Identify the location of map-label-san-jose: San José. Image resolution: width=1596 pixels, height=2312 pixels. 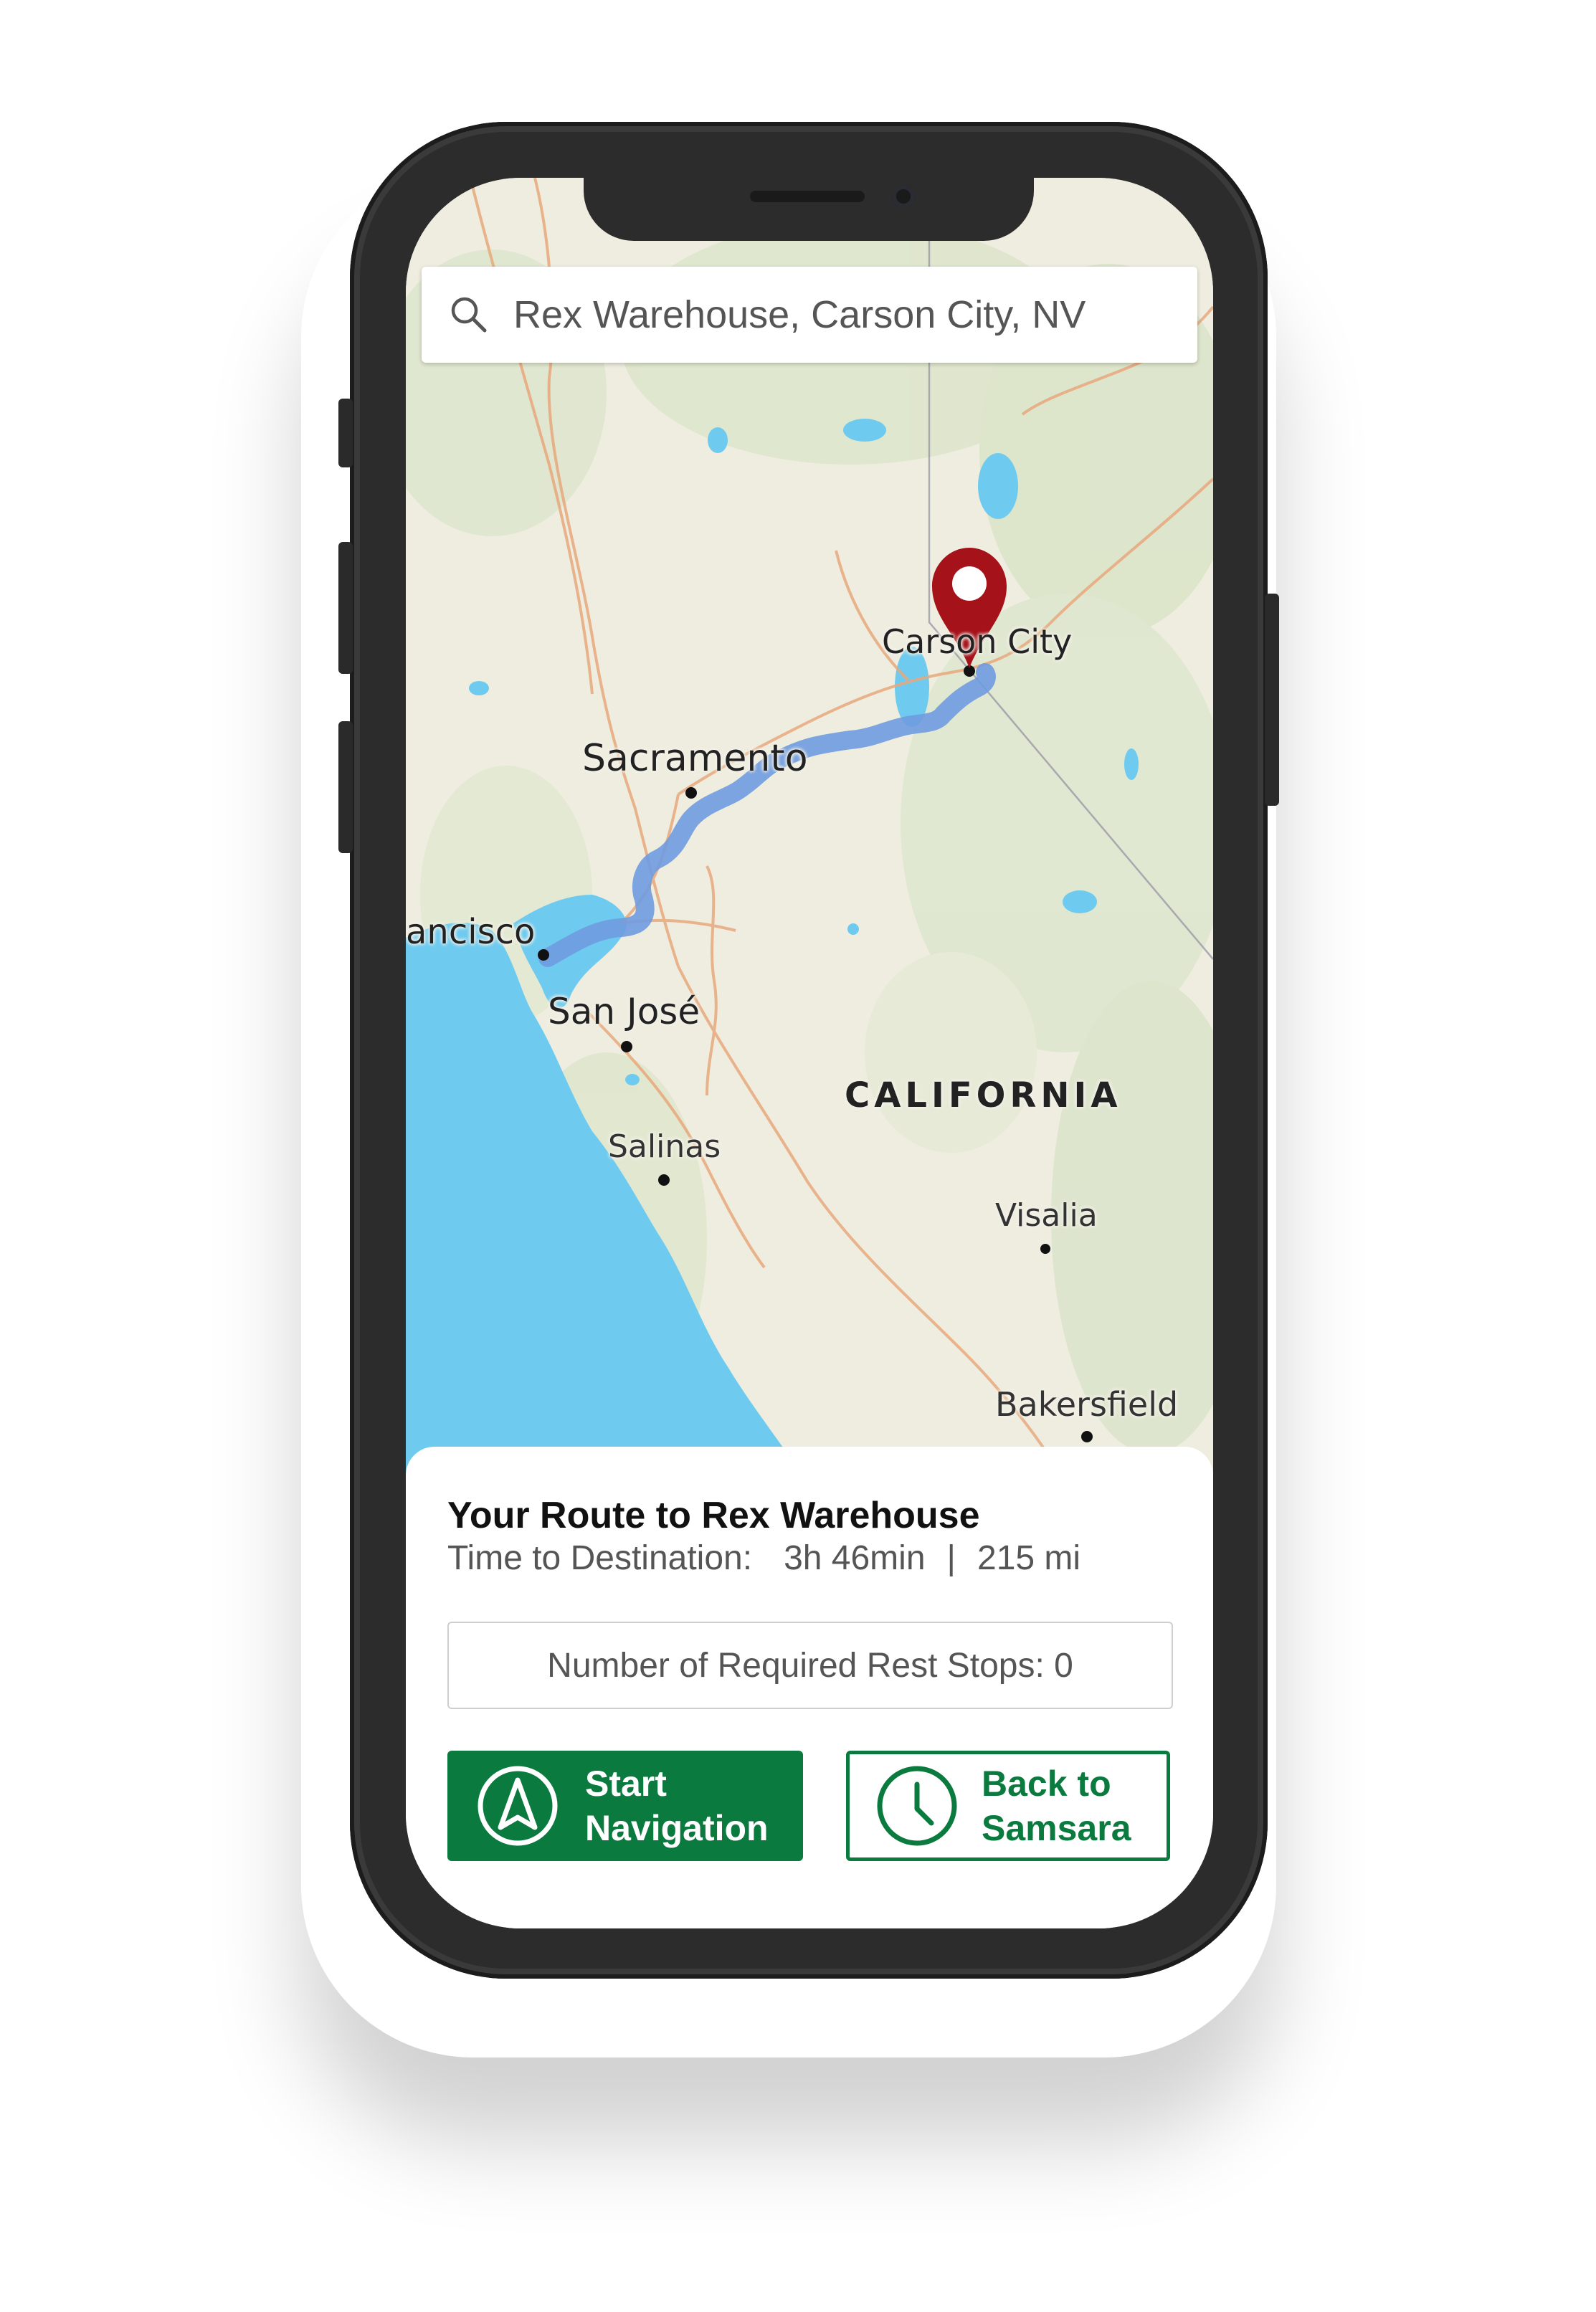
(624, 1011).